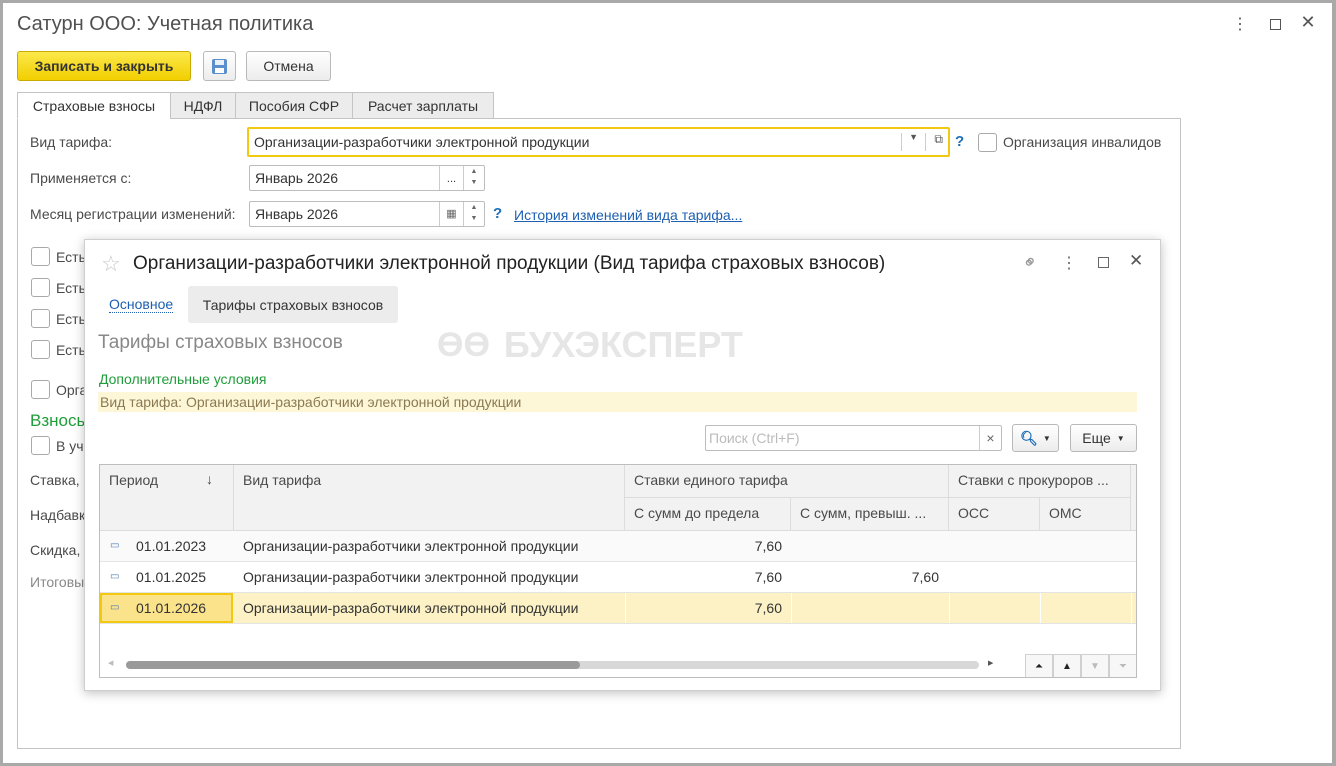 This screenshot has height=766, width=1336. I want to click on period-cell: 01.01.2023, so click(171, 546).